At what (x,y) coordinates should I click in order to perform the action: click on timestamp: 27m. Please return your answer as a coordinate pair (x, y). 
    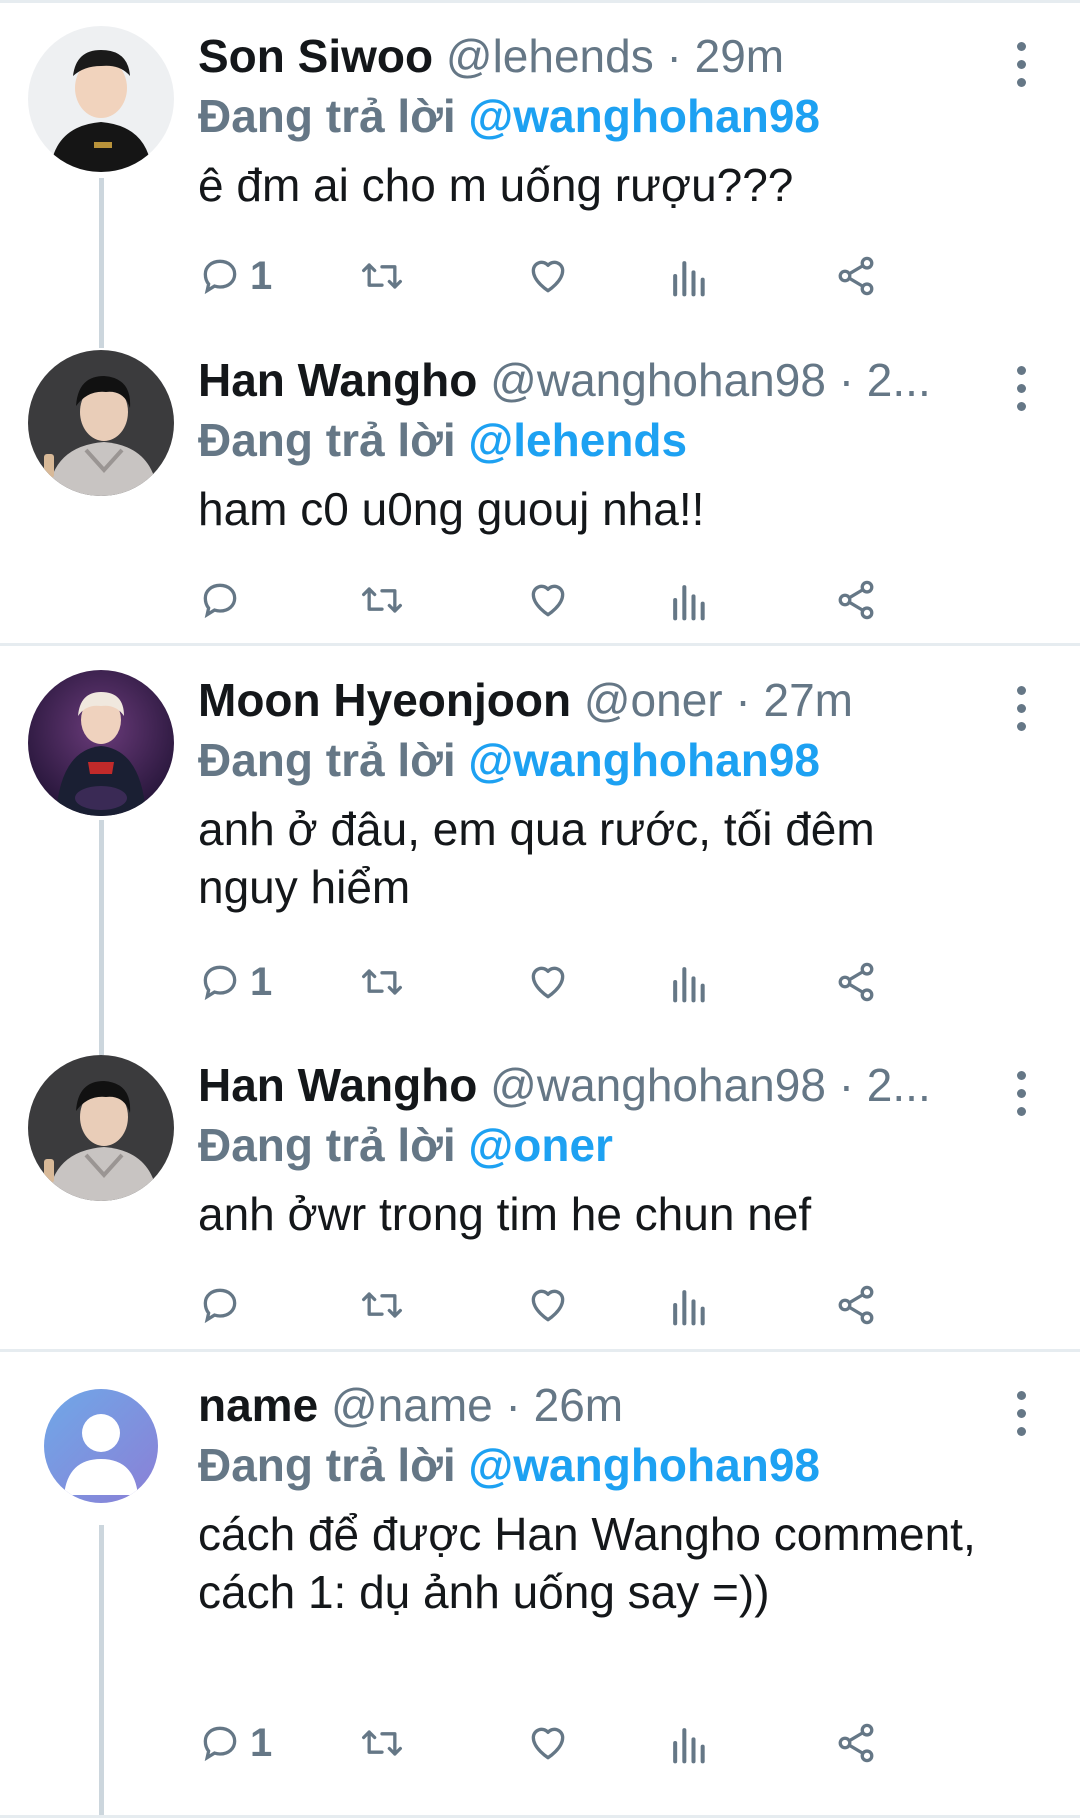
    Looking at the image, I should click on (808, 700).